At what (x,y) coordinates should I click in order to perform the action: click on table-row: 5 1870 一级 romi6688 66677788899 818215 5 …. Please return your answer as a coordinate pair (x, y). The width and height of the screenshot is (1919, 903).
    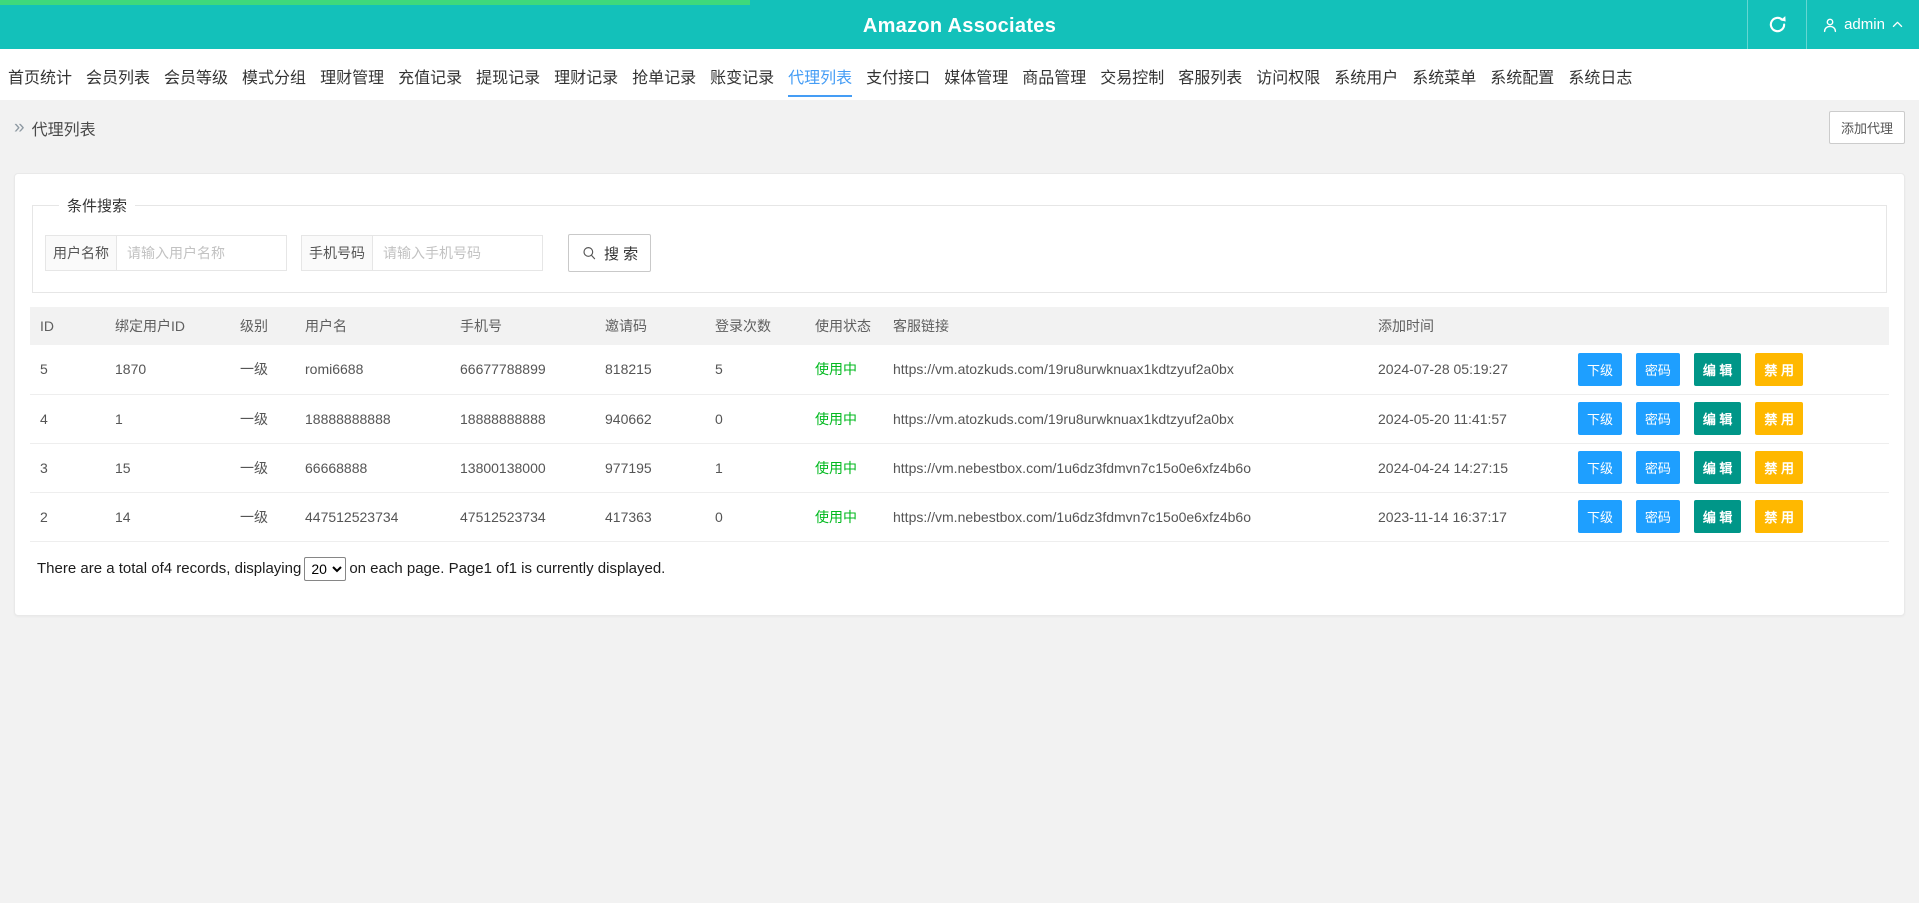
    Looking at the image, I should click on (959, 370).